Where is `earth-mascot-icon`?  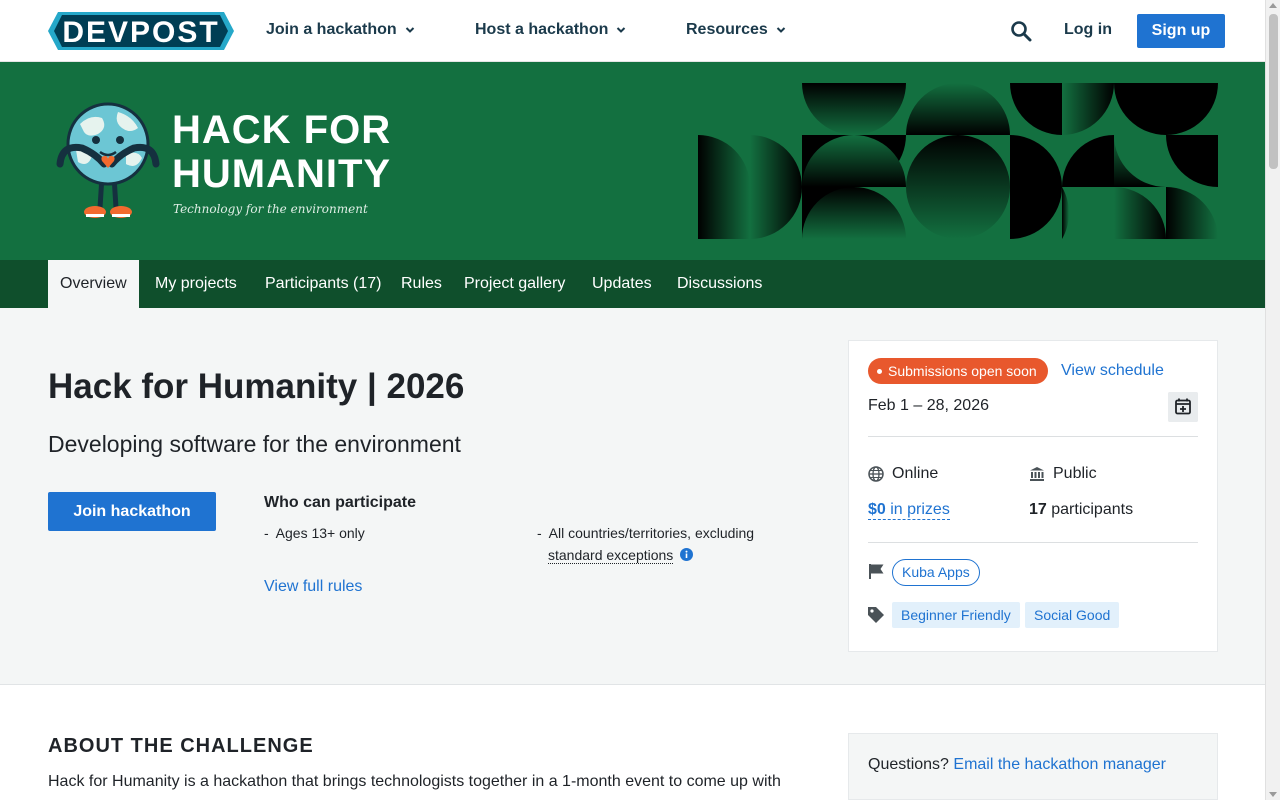
earth-mascot-icon is located at coordinates (108, 160).